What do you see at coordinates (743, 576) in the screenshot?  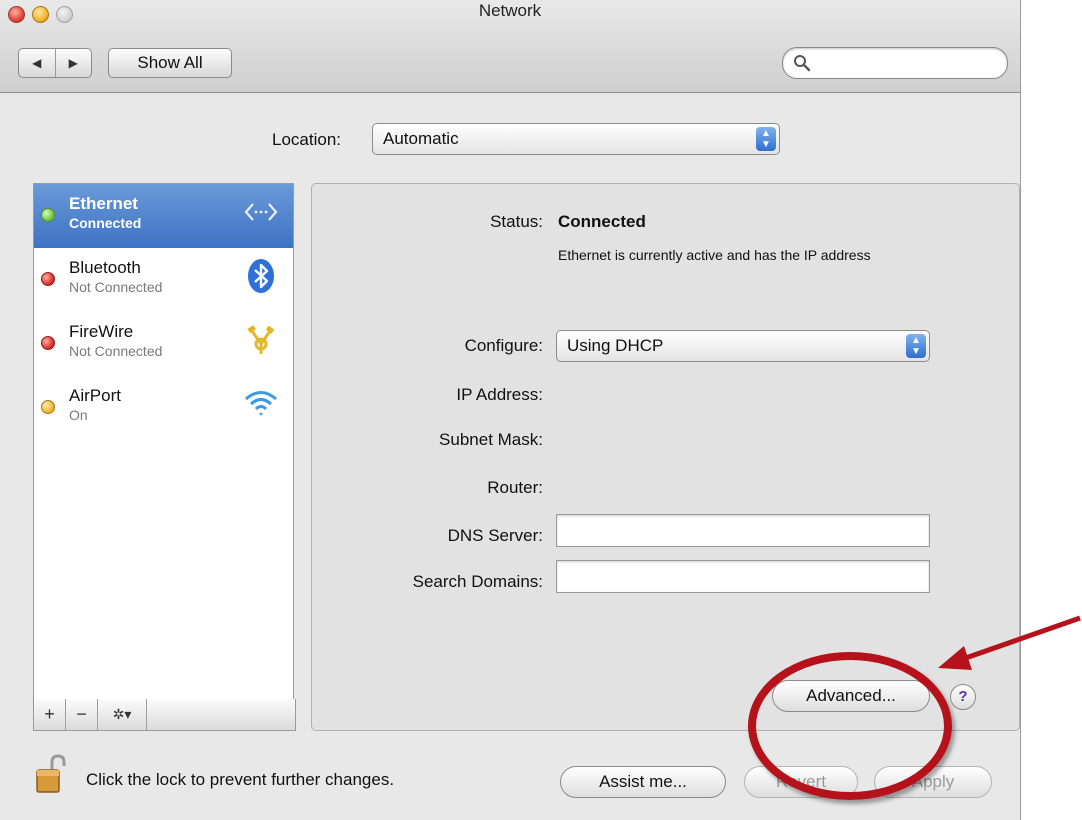 I see `search-domains-field` at bounding box center [743, 576].